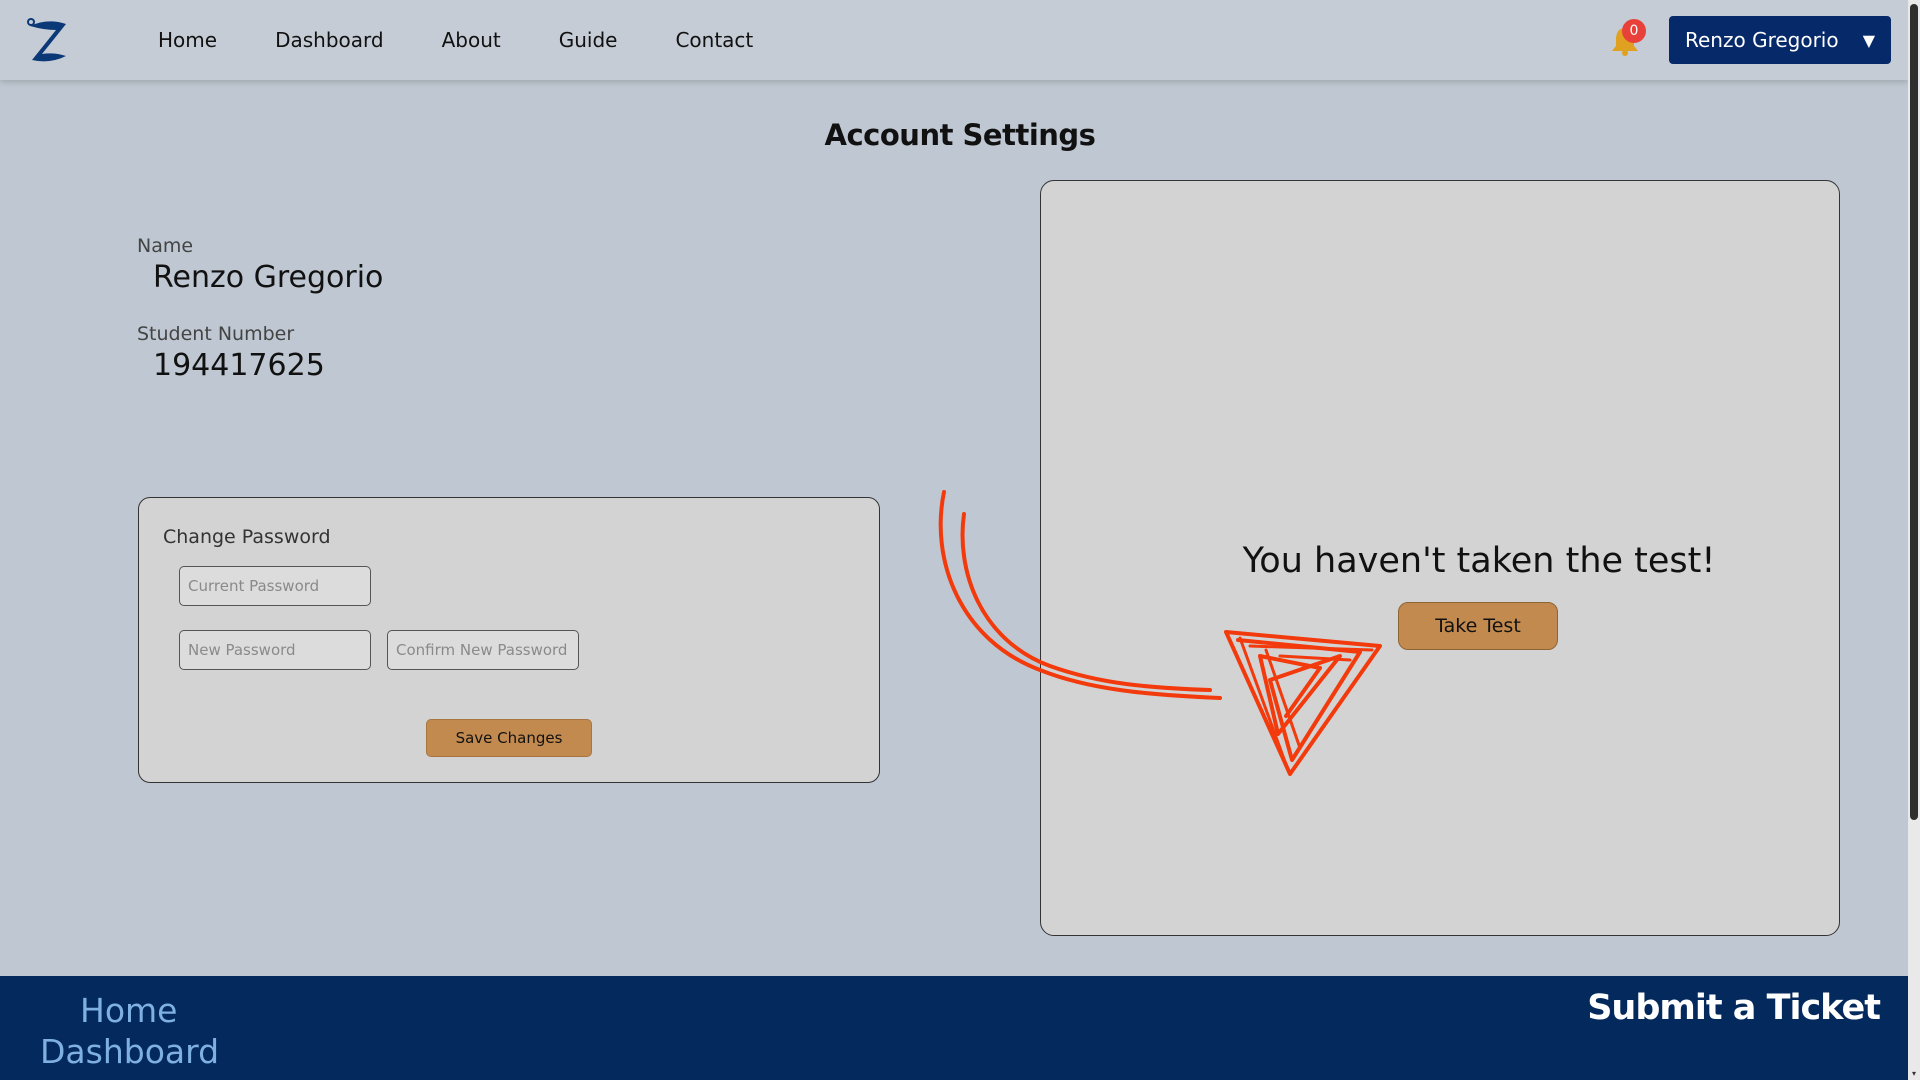 This screenshot has width=1920, height=1080. What do you see at coordinates (1914, 1074) in the screenshot?
I see `scroll-down-arrow-icon: ▾` at bounding box center [1914, 1074].